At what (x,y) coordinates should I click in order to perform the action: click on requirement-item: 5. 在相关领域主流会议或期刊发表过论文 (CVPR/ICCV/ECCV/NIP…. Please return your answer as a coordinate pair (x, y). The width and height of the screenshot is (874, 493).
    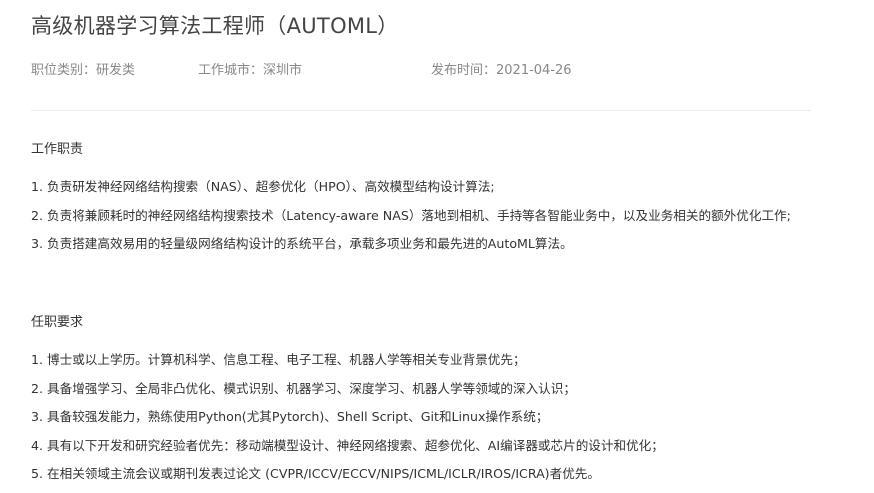
    Looking at the image, I should click on (315, 473).